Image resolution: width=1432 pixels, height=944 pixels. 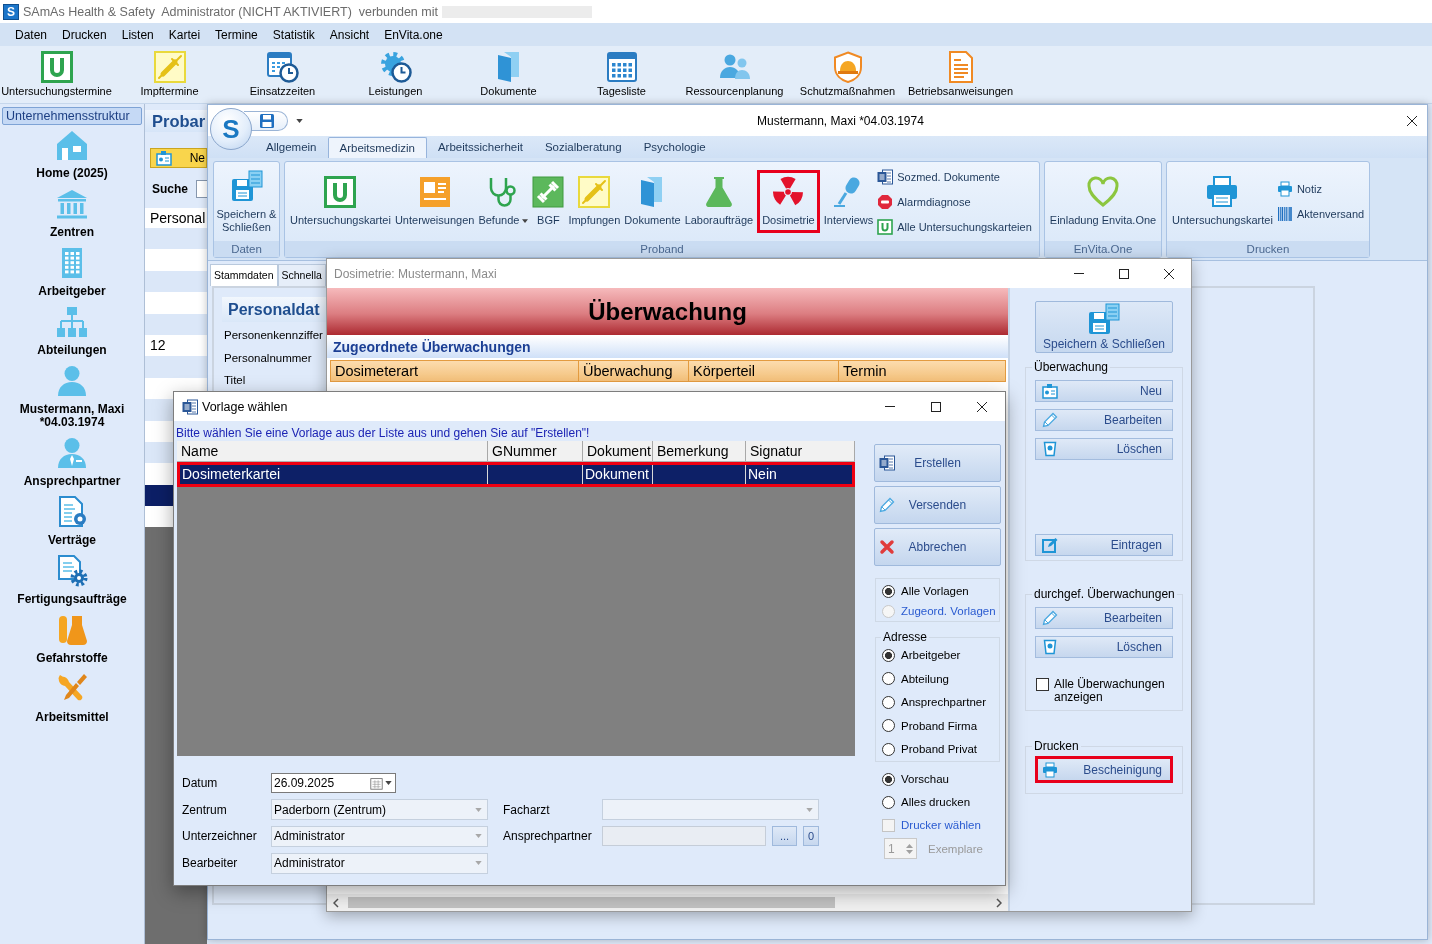 I want to click on field-label: Unterzeichner, so click(x=219, y=836).